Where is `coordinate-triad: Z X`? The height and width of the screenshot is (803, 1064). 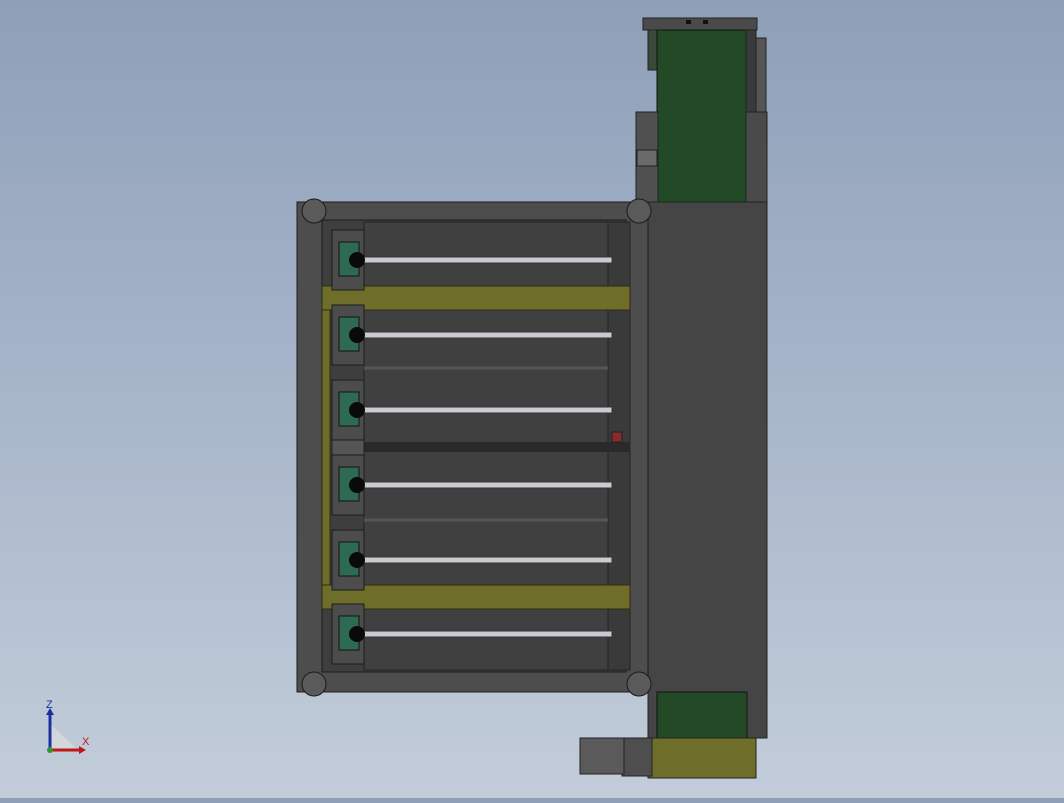 coordinate-triad: Z X is located at coordinates (68, 726).